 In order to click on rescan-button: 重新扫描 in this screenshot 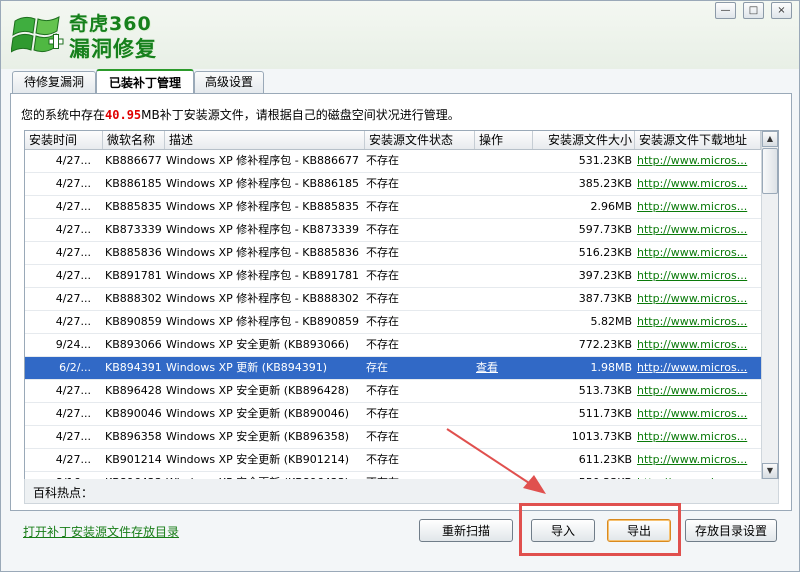, I will do `click(466, 530)`.